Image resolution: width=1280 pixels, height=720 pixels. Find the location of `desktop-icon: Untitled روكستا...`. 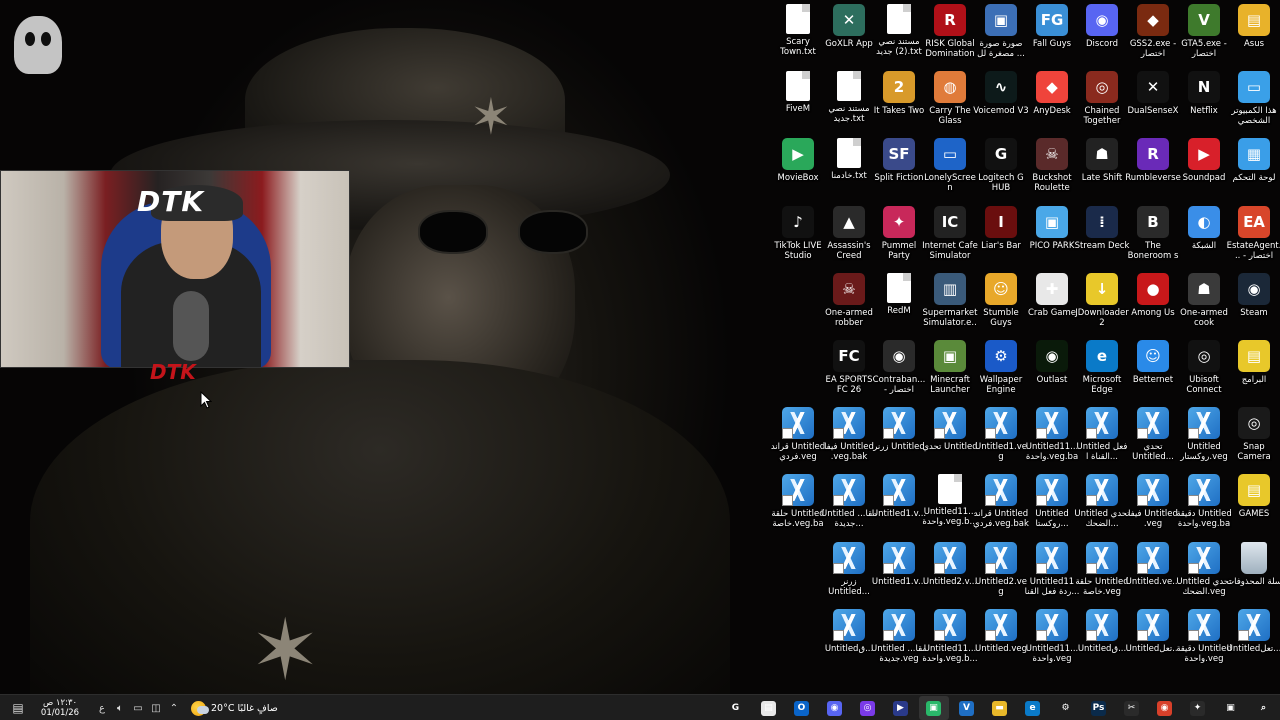

desktop-icon: Untitled روكستا... is located at coordinates (1052, 507).